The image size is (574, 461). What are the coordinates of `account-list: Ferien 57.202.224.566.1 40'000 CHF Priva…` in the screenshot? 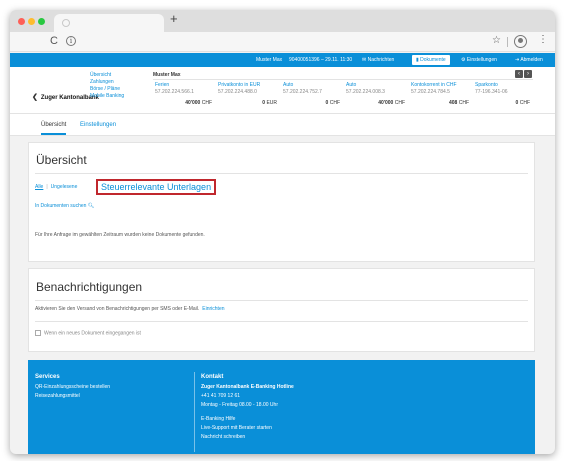 It's located at (343, 95).